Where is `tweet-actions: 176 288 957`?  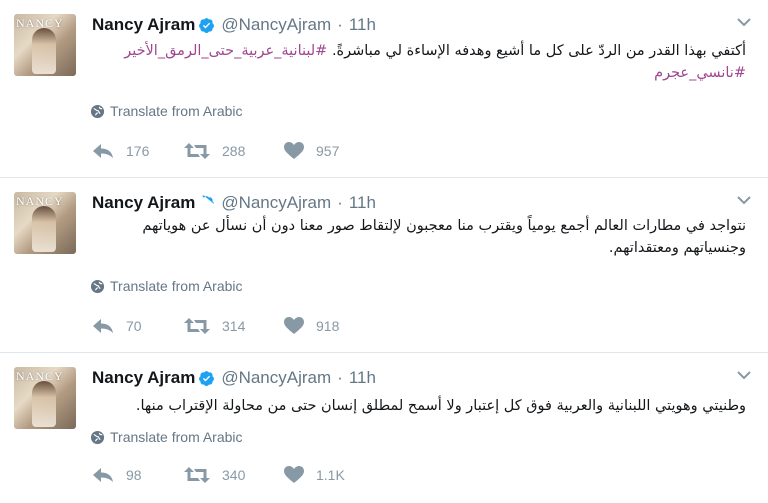
tweet-actions: 176 288 957 is located at coordinates (215, 151).